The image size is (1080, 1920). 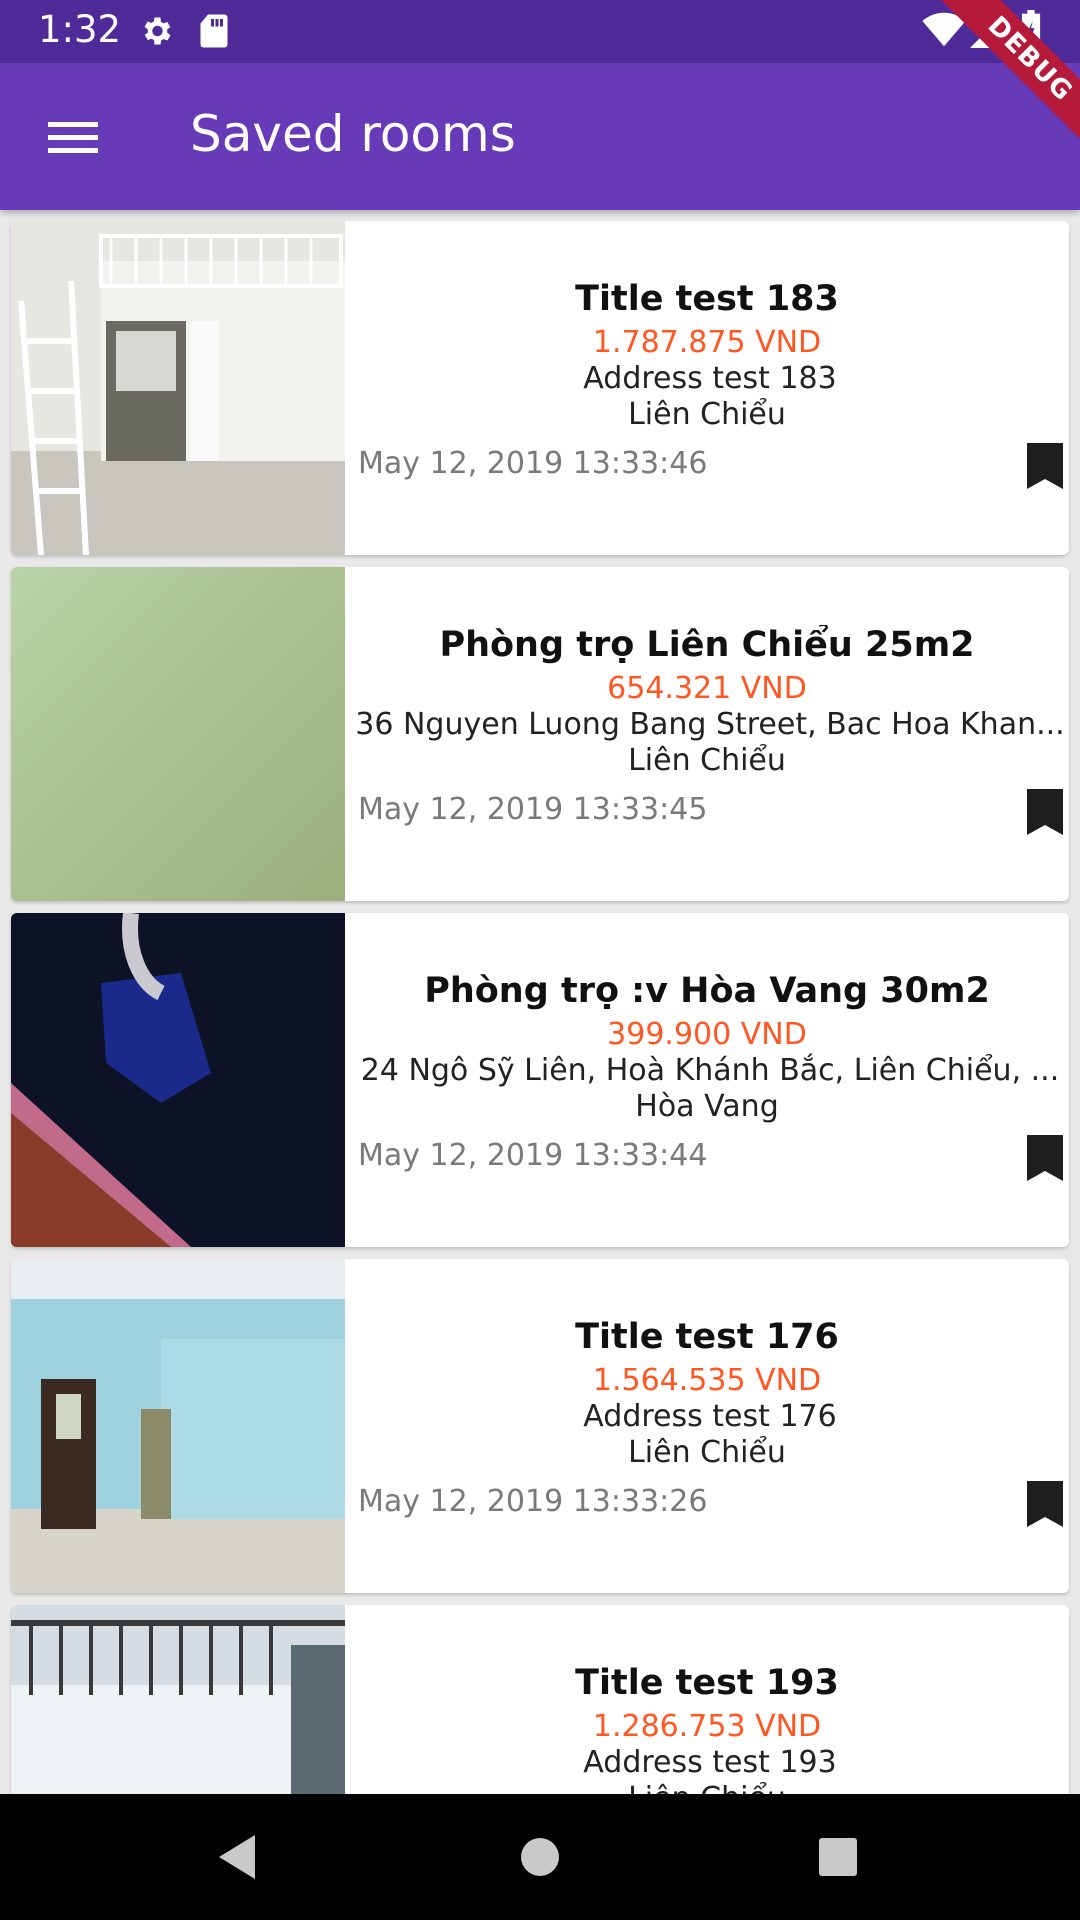 I want to click on menu-button, so click(x=73, y=138).